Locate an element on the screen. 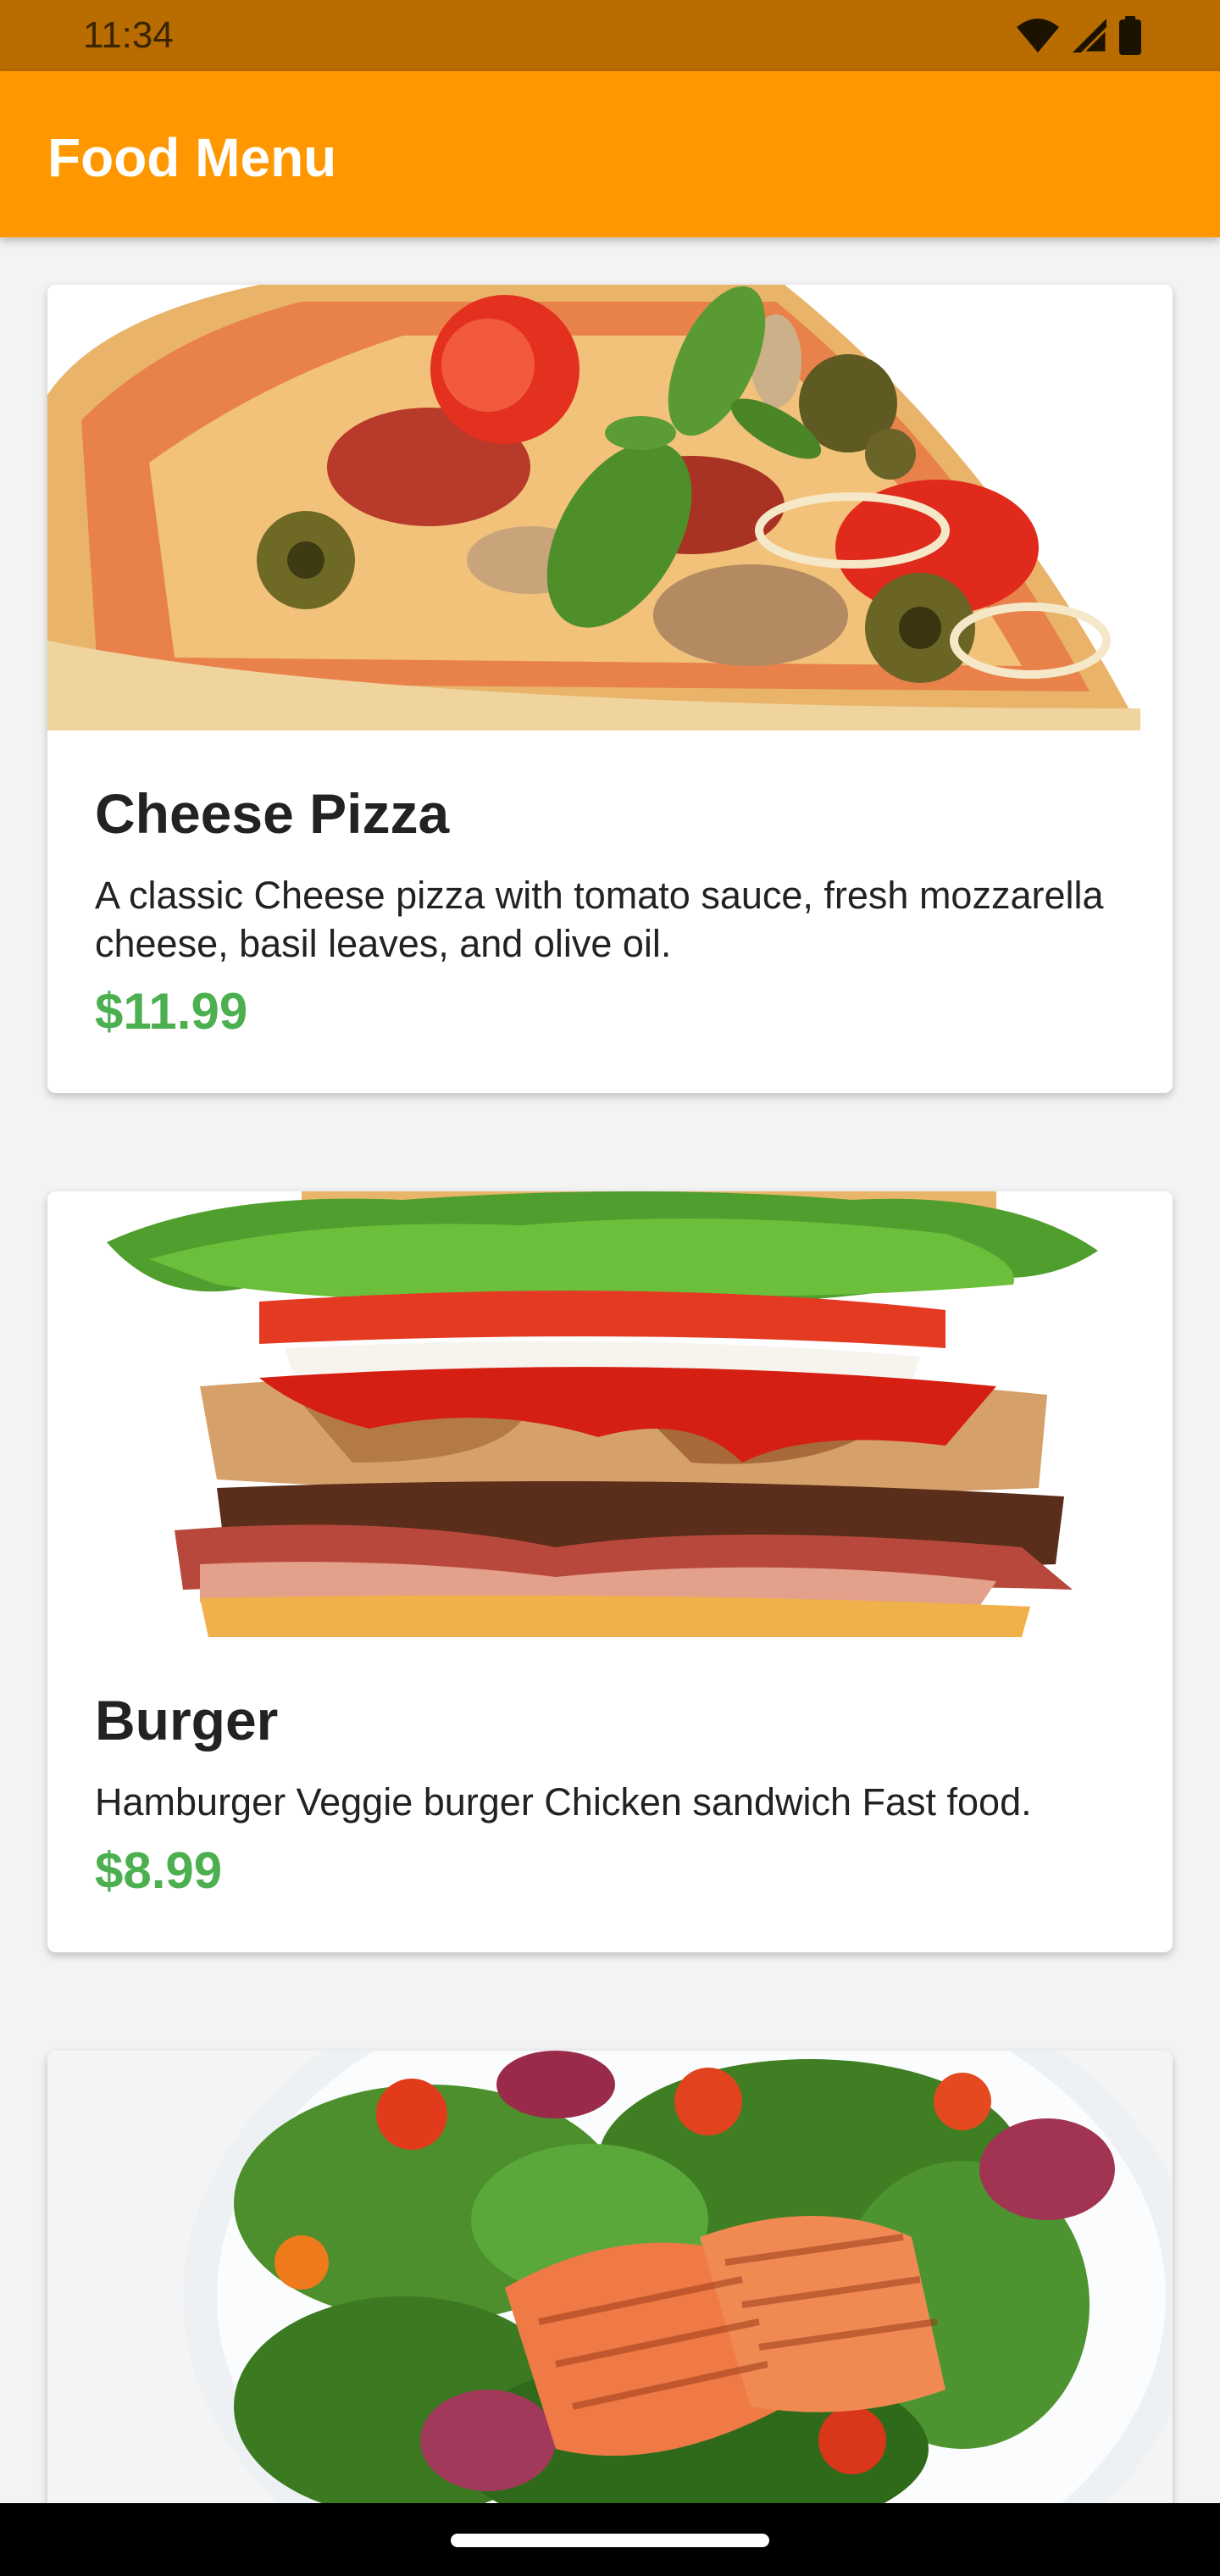 The width and height of the screenshot is (1220, 2576). item-price: $11.99 is located at coordinates (171, 1011).